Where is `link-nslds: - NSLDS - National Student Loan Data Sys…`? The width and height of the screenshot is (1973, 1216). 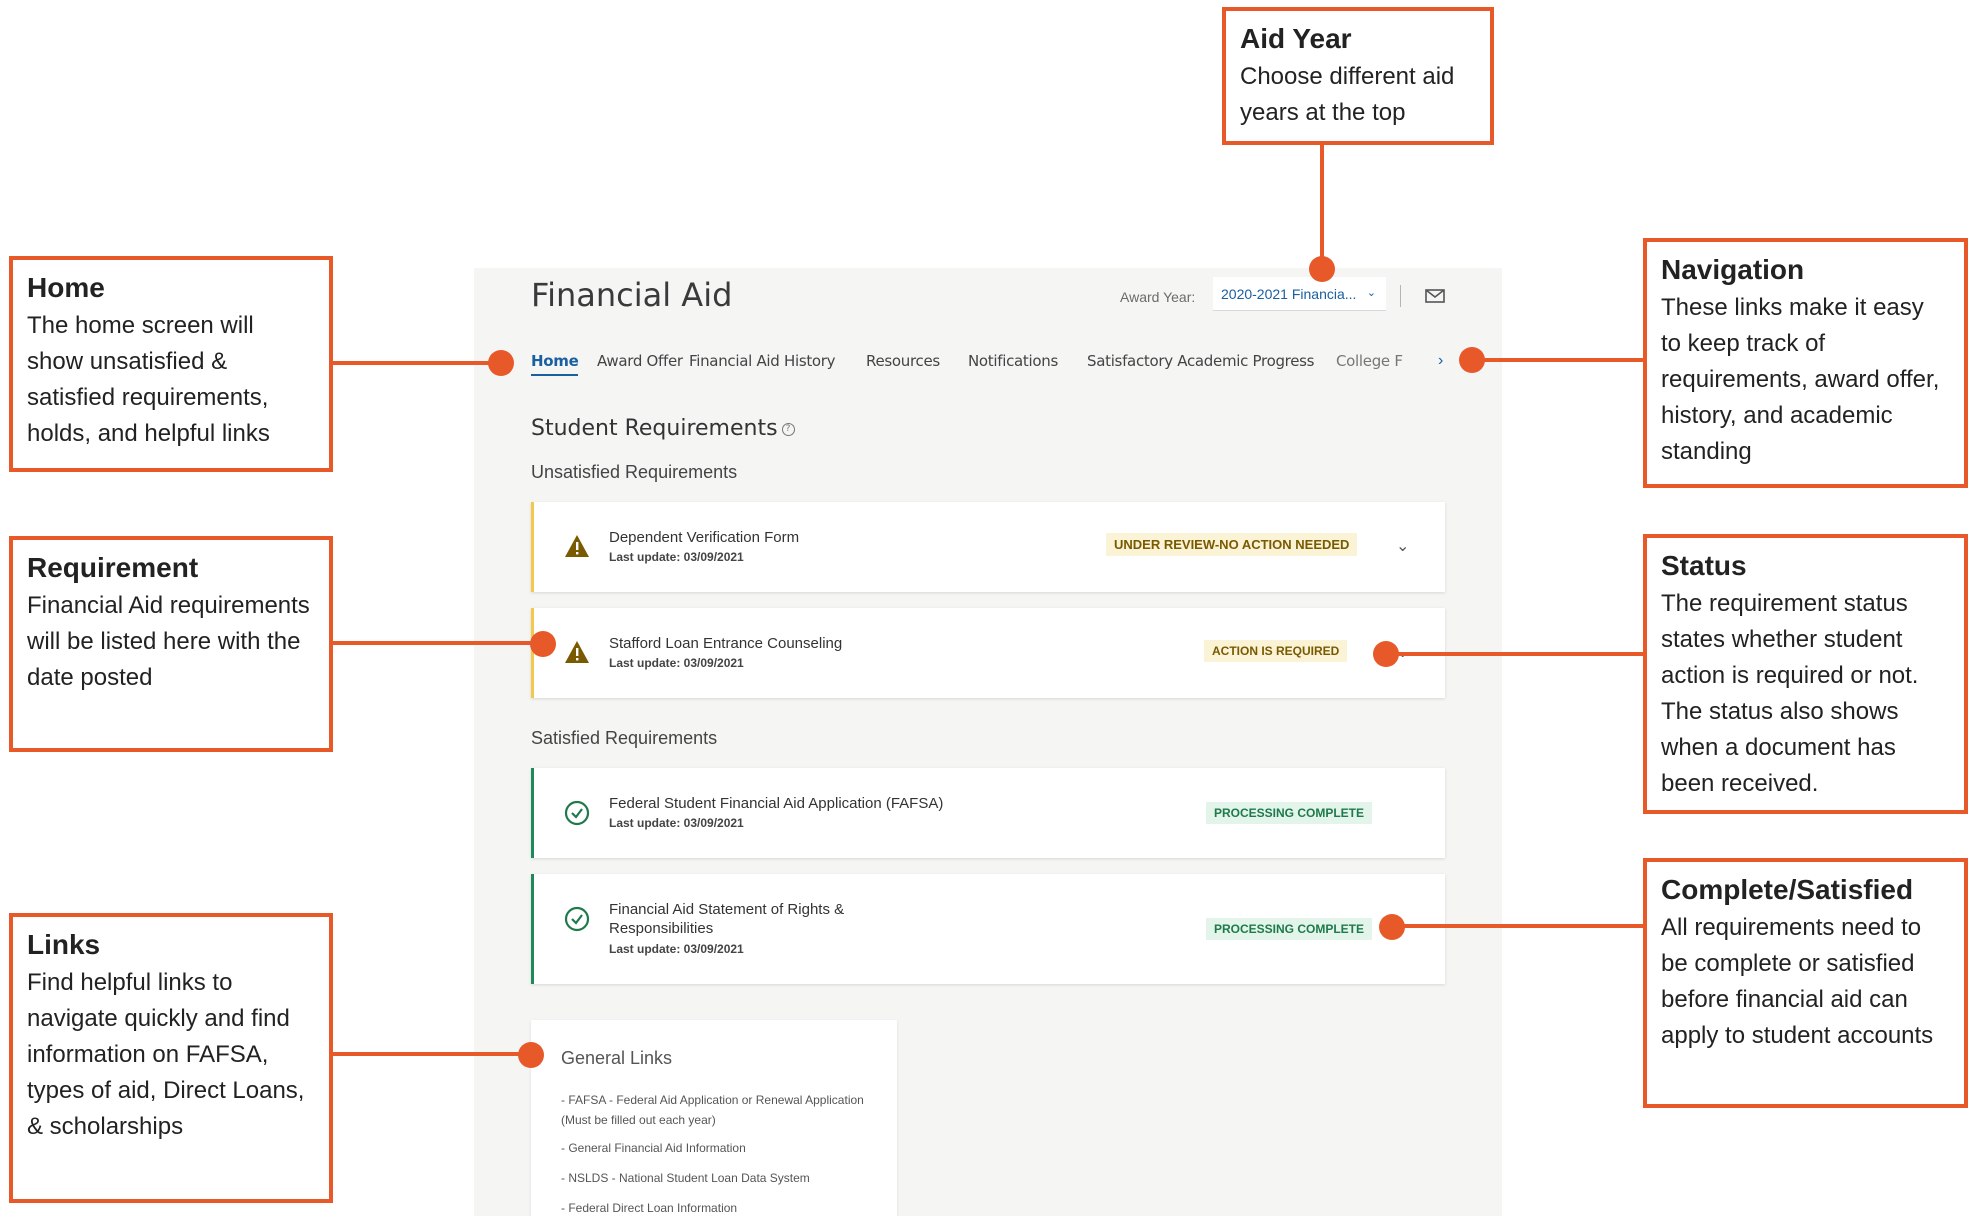 link-nslds: - NSLDS - National Student Loan Data Sys… is located at coordinates (716, 1178).